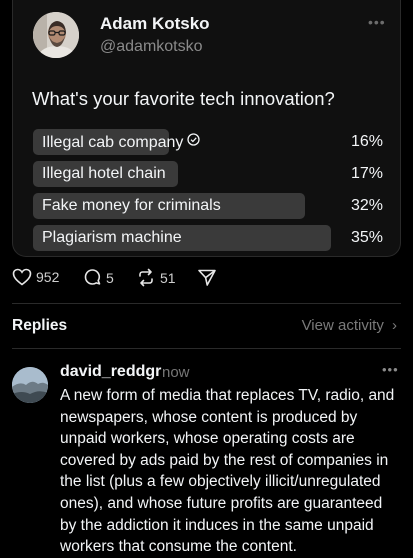 This screenshot has height=558, width=413. I want to click on like-button: 952, so click(35, 277).